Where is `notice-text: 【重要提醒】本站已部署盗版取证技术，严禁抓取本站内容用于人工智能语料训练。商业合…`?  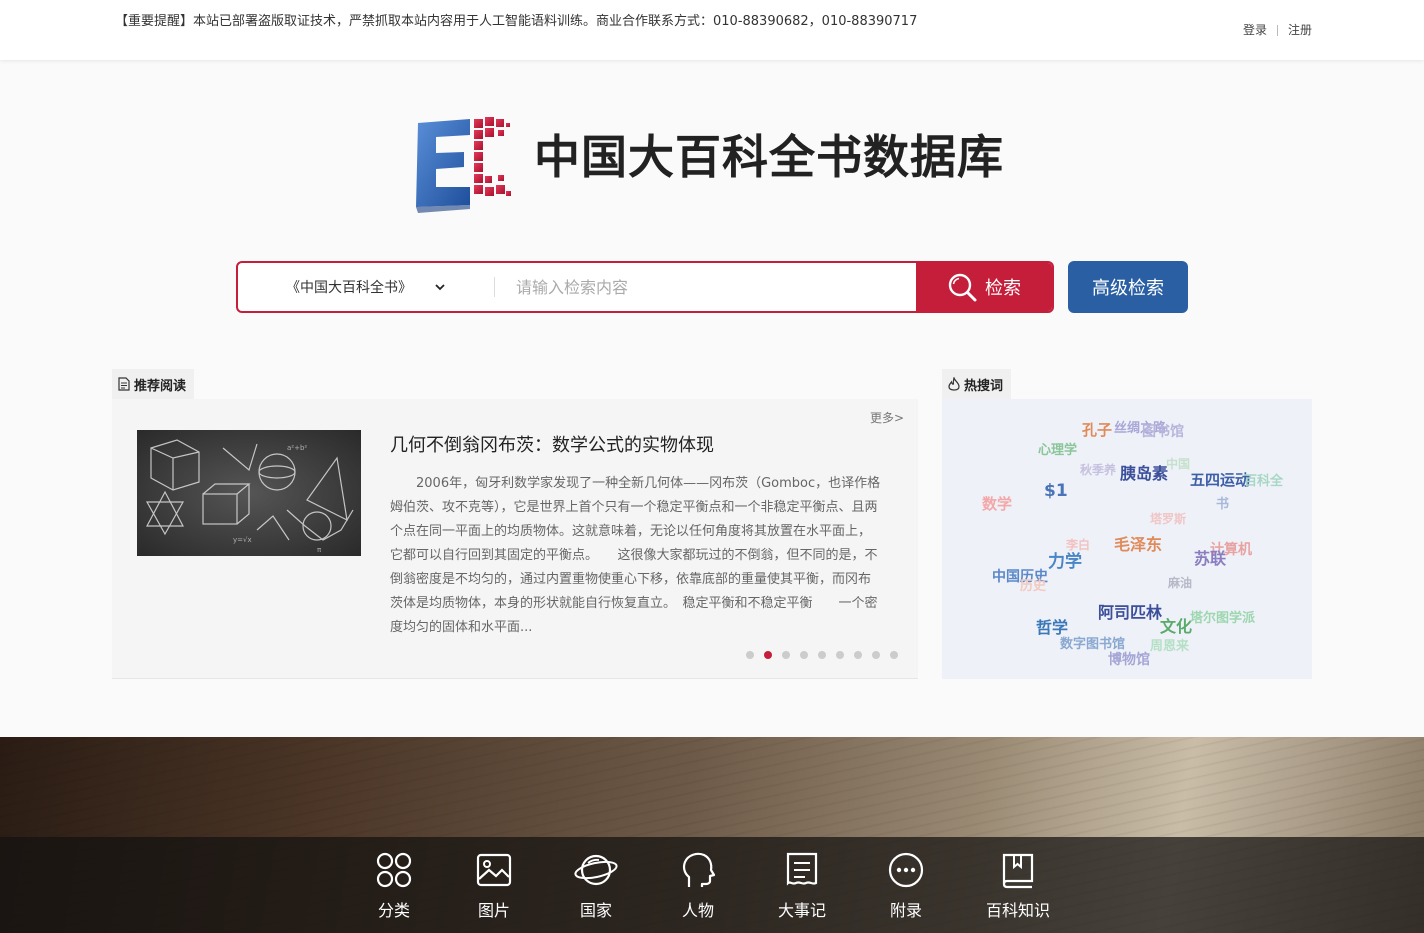
notice-text: 【重要提醒】本站已部署盗版取证技术，严禁抓取本站内容用于人工智能语料训练。商业合… is located at coordinates (516, 21).